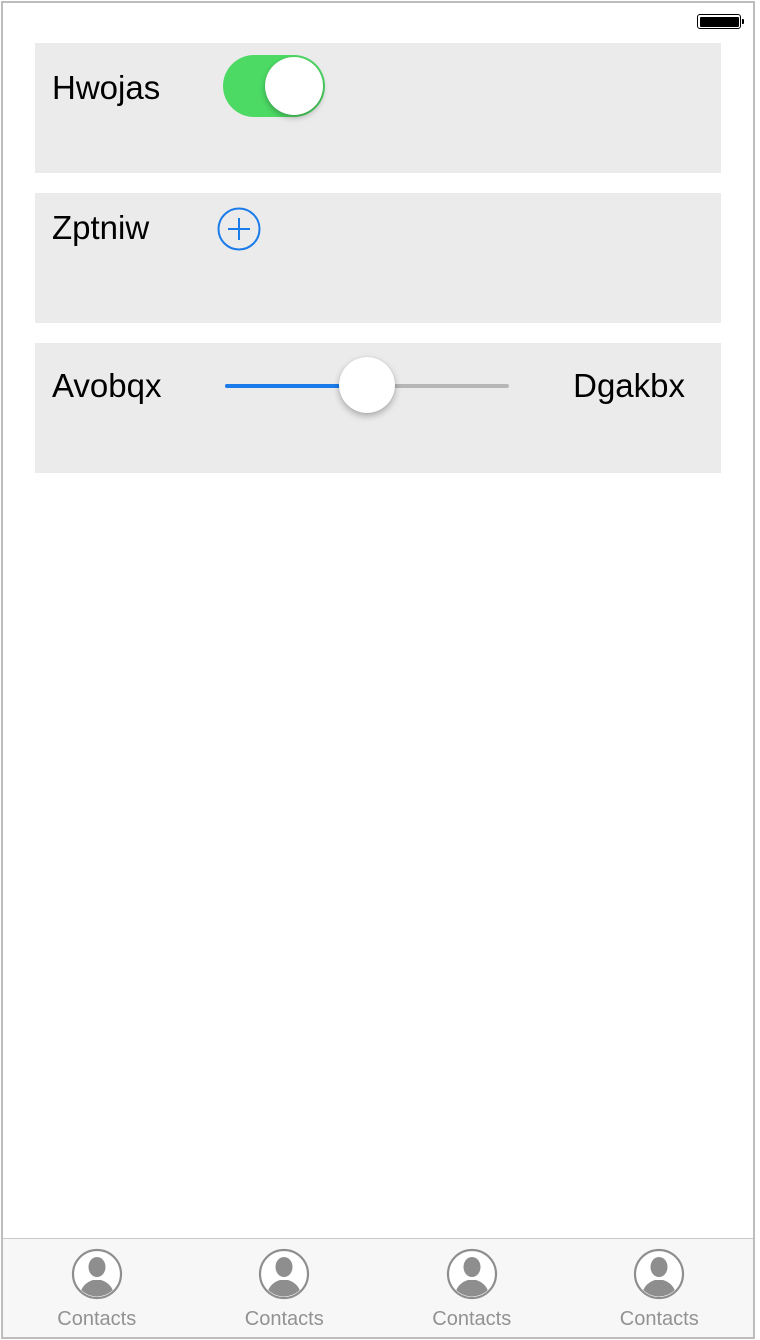  Describe the element at coordinates (378, 108) in the screenshot. I see `switch-row: Hwojas` at that location.